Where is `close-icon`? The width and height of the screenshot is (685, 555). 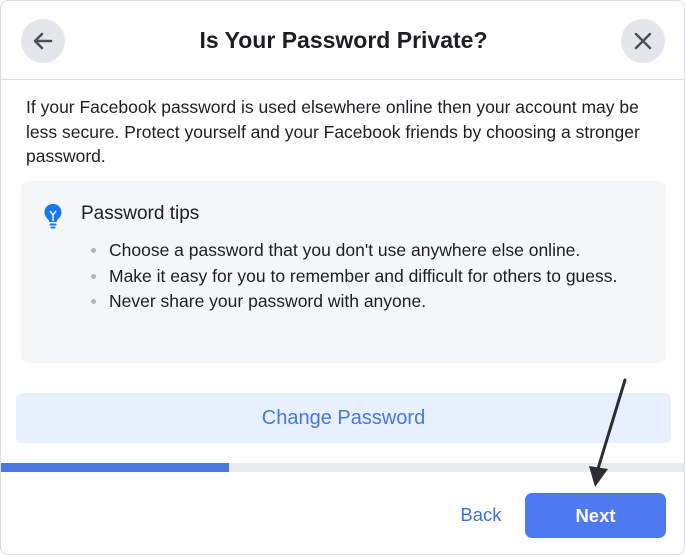
close-icon is located at coordinates (643, 41).